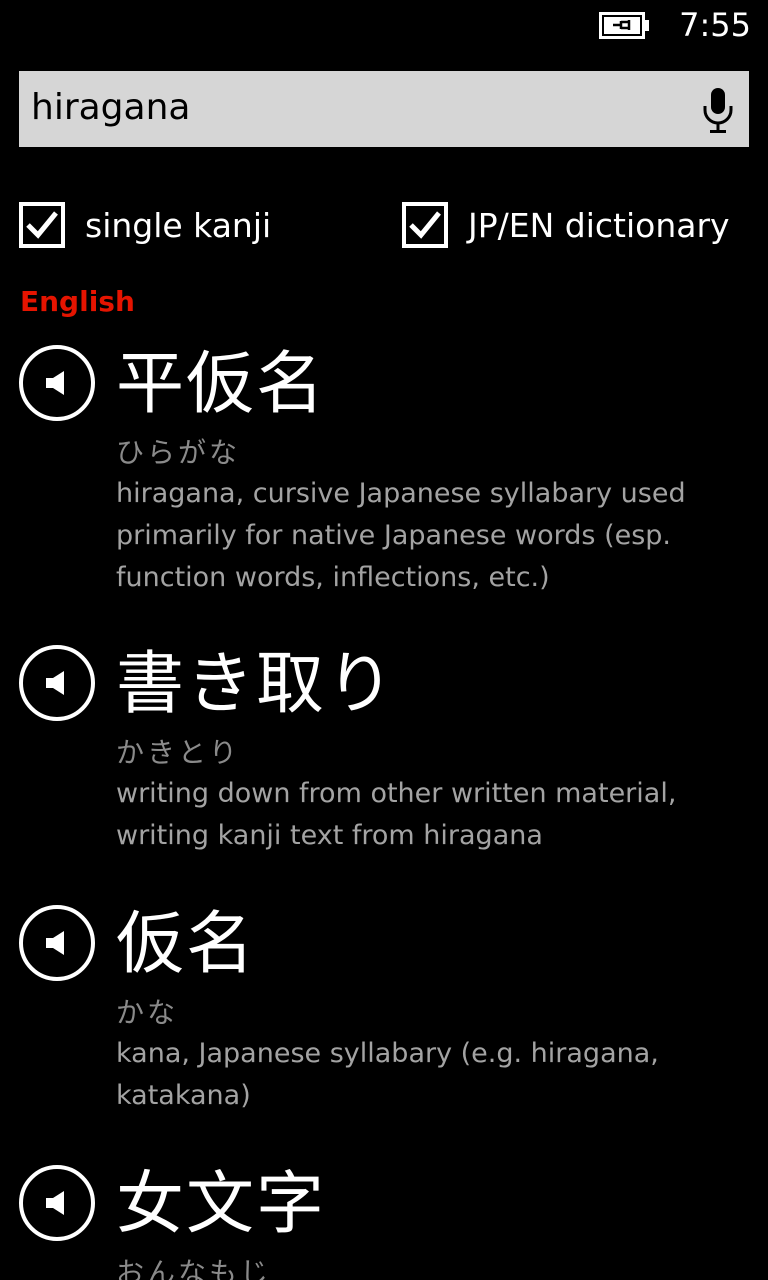  I want to click on section-header-english: English, so click(77, 301).